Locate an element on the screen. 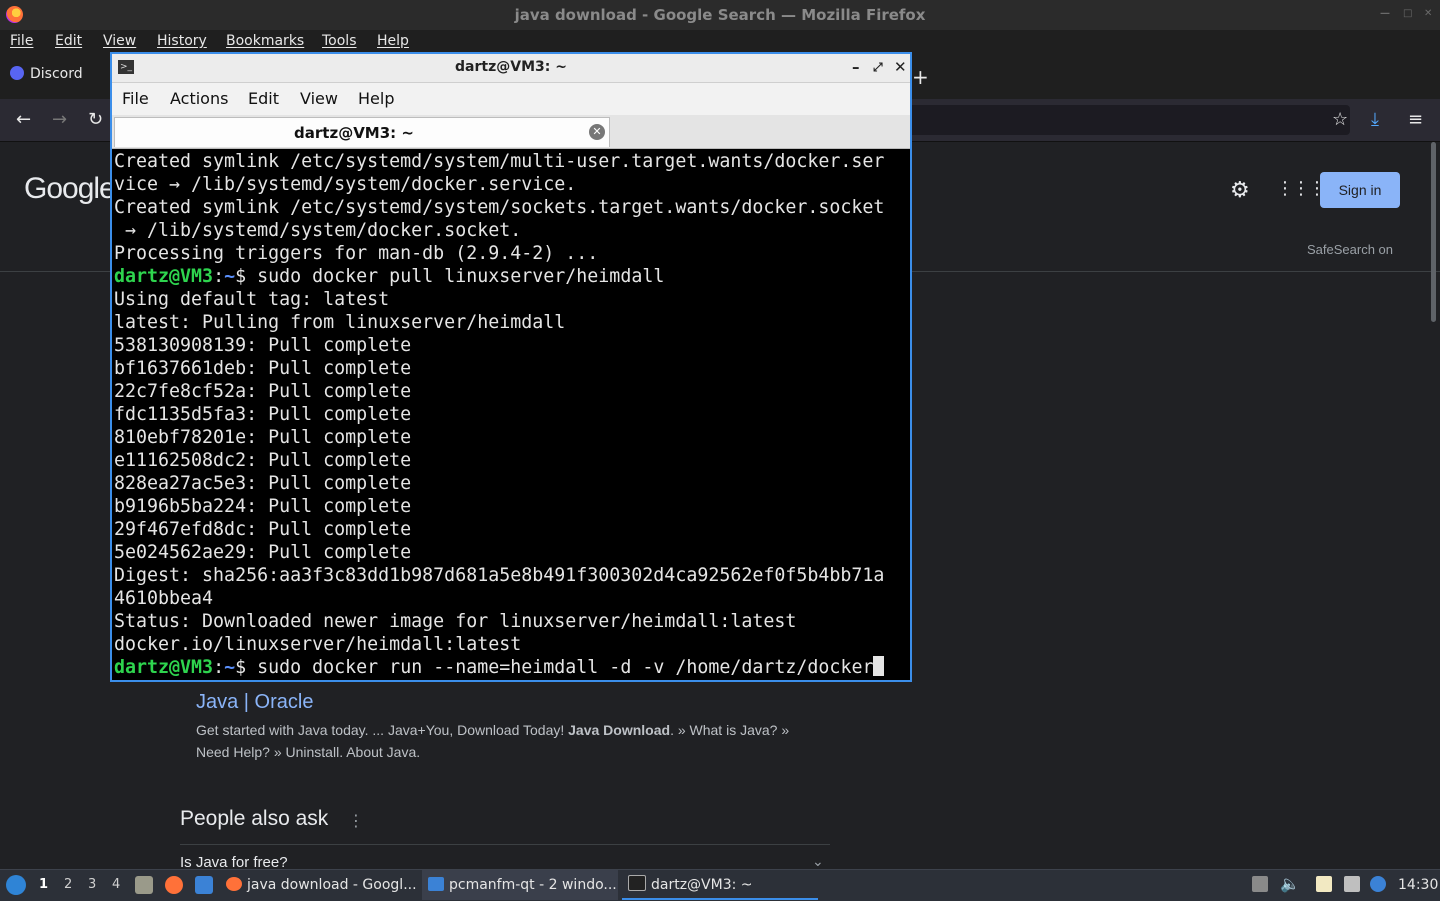  terminal-tabbar: dartz@VM3: ~ ✕ is located at coordinates (511, 132).